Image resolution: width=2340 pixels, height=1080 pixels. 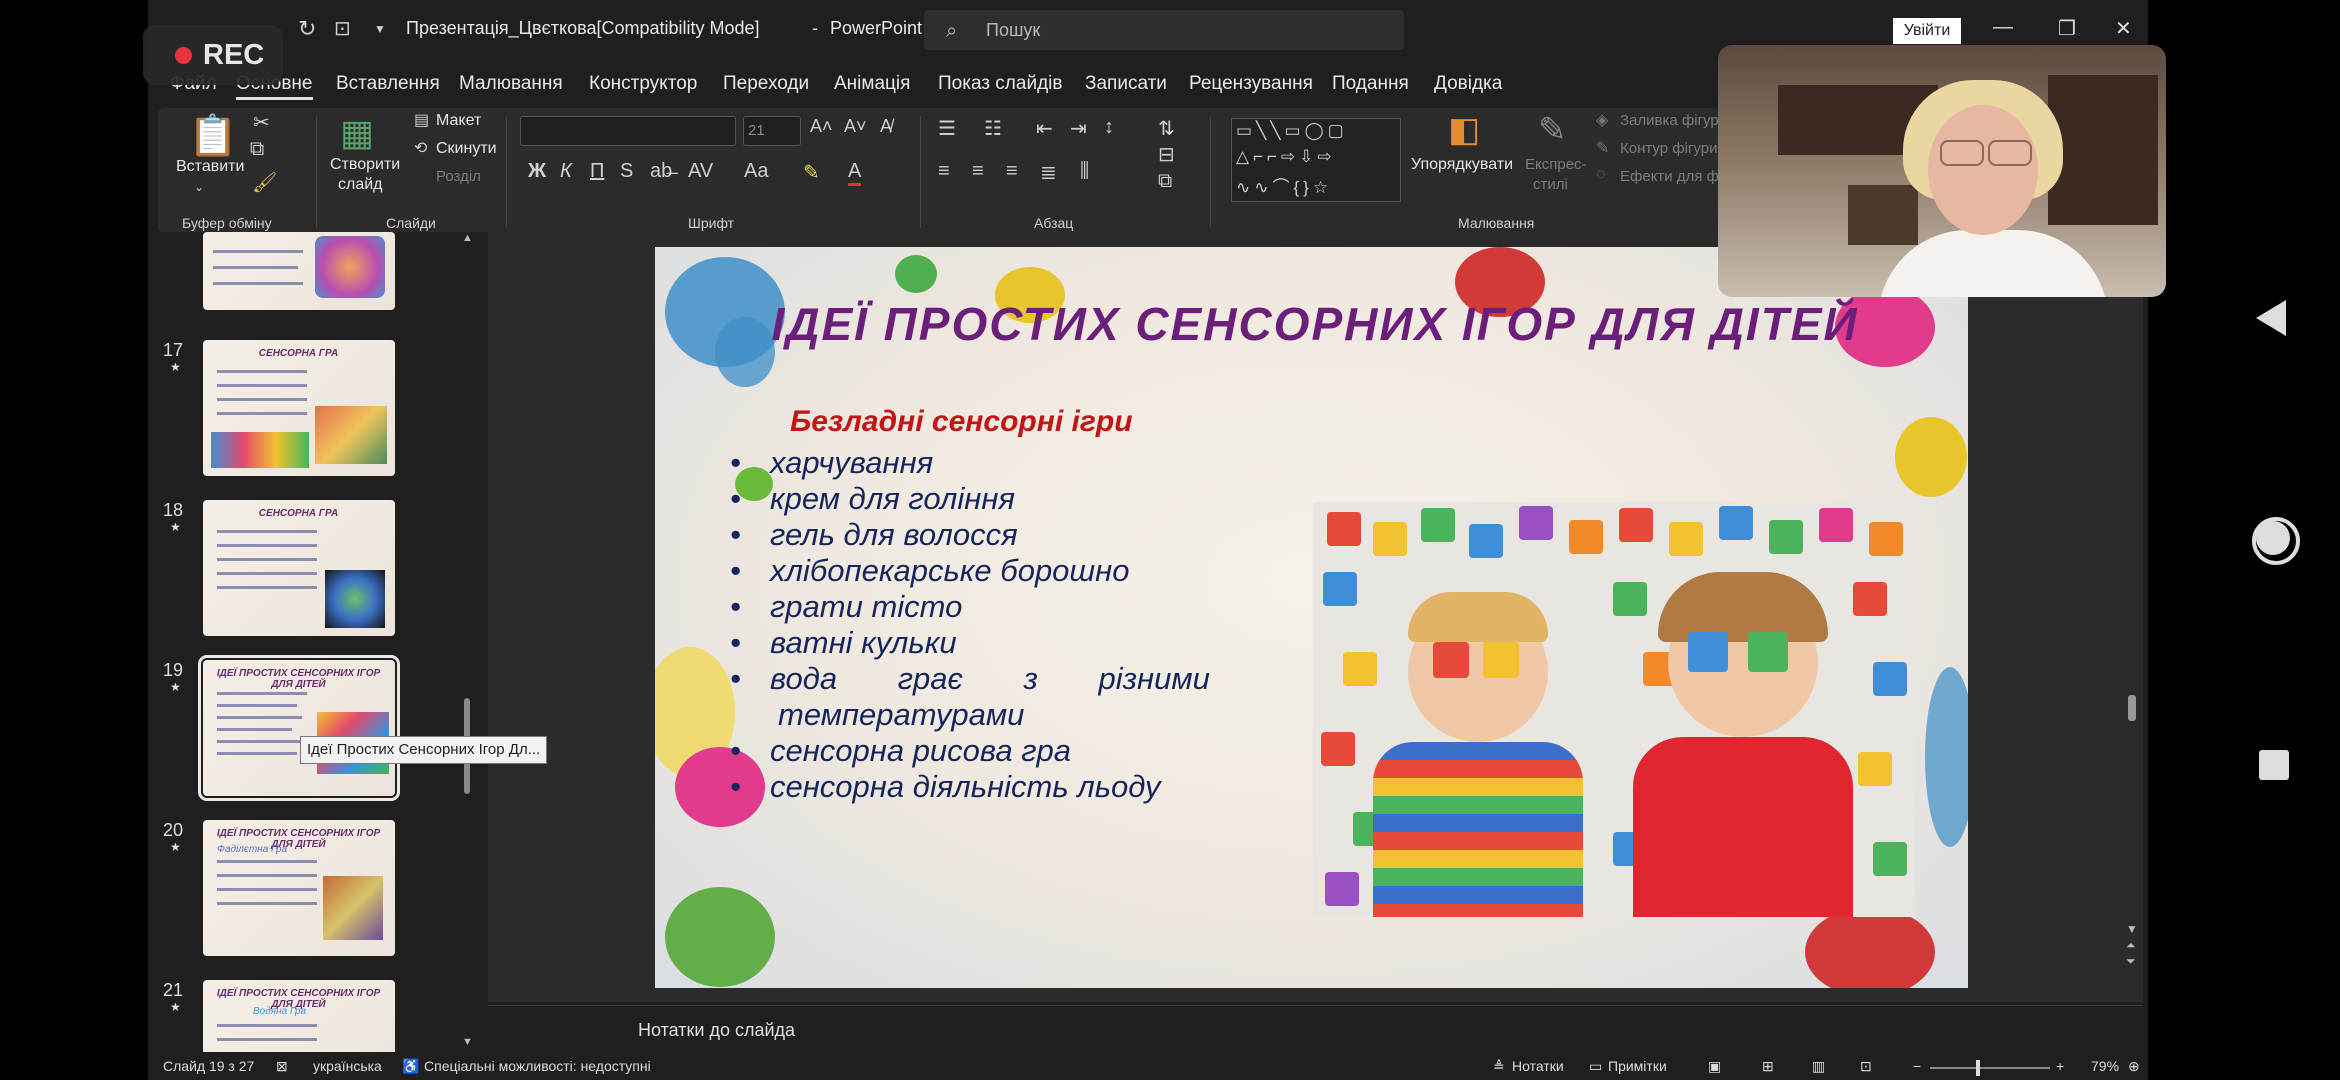 What do you see at coordinates (944, 171) in the screenshot?
I see `align-left-icon: ≡` at bounding box center [944, 171].